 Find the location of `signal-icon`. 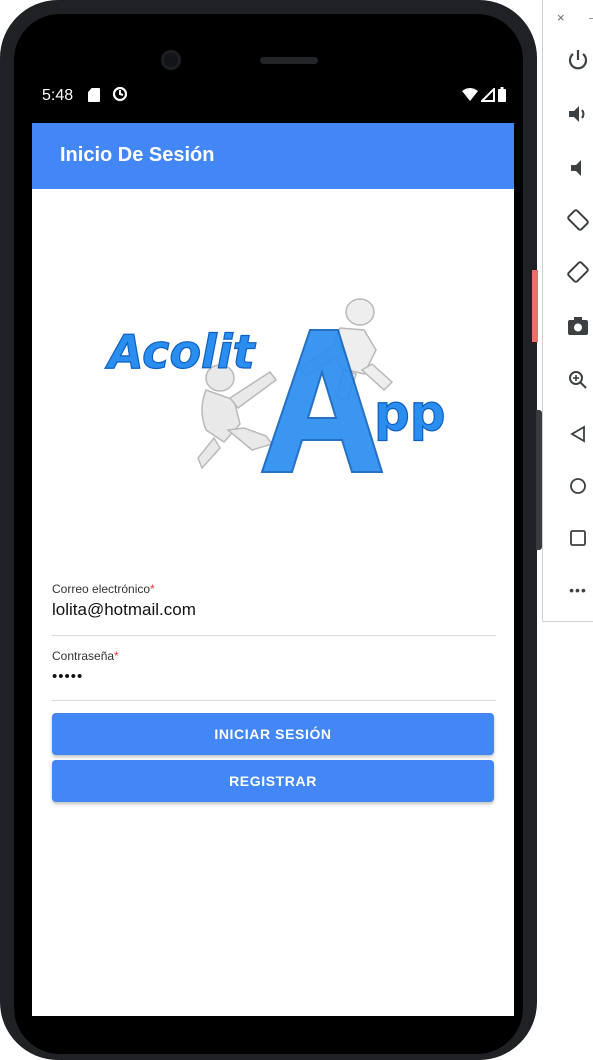

signal-icon is located at coordinates (488, 94).